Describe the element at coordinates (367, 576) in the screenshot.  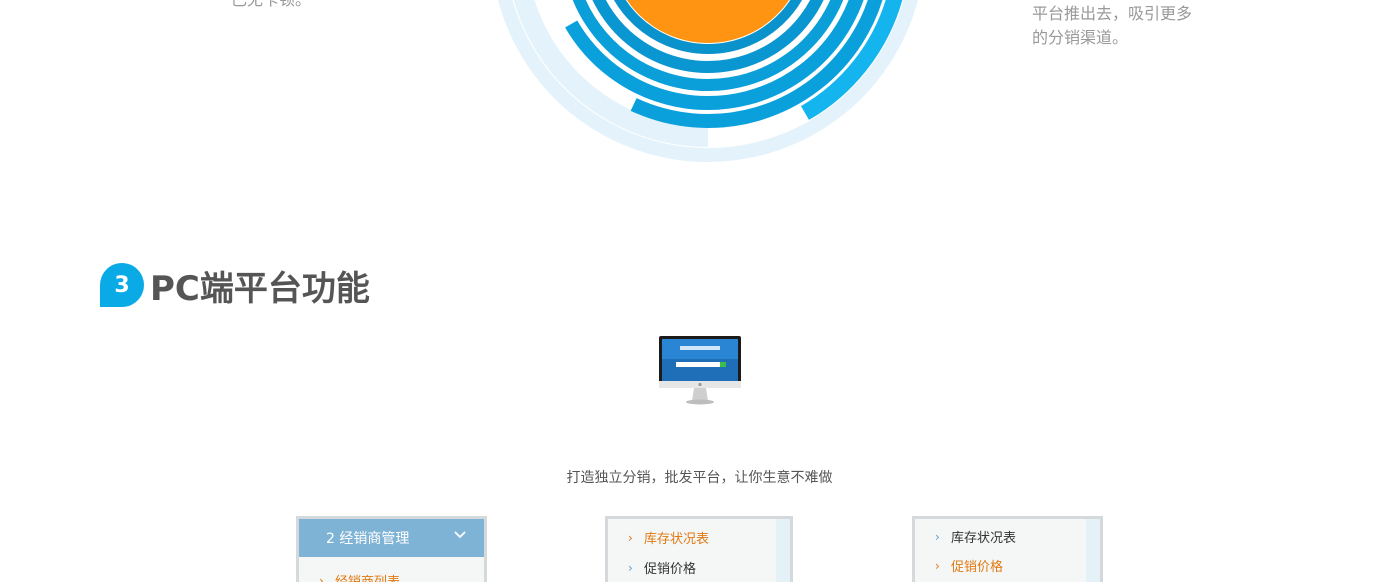
I see `menu-item-label: 经销商列表` at that location.